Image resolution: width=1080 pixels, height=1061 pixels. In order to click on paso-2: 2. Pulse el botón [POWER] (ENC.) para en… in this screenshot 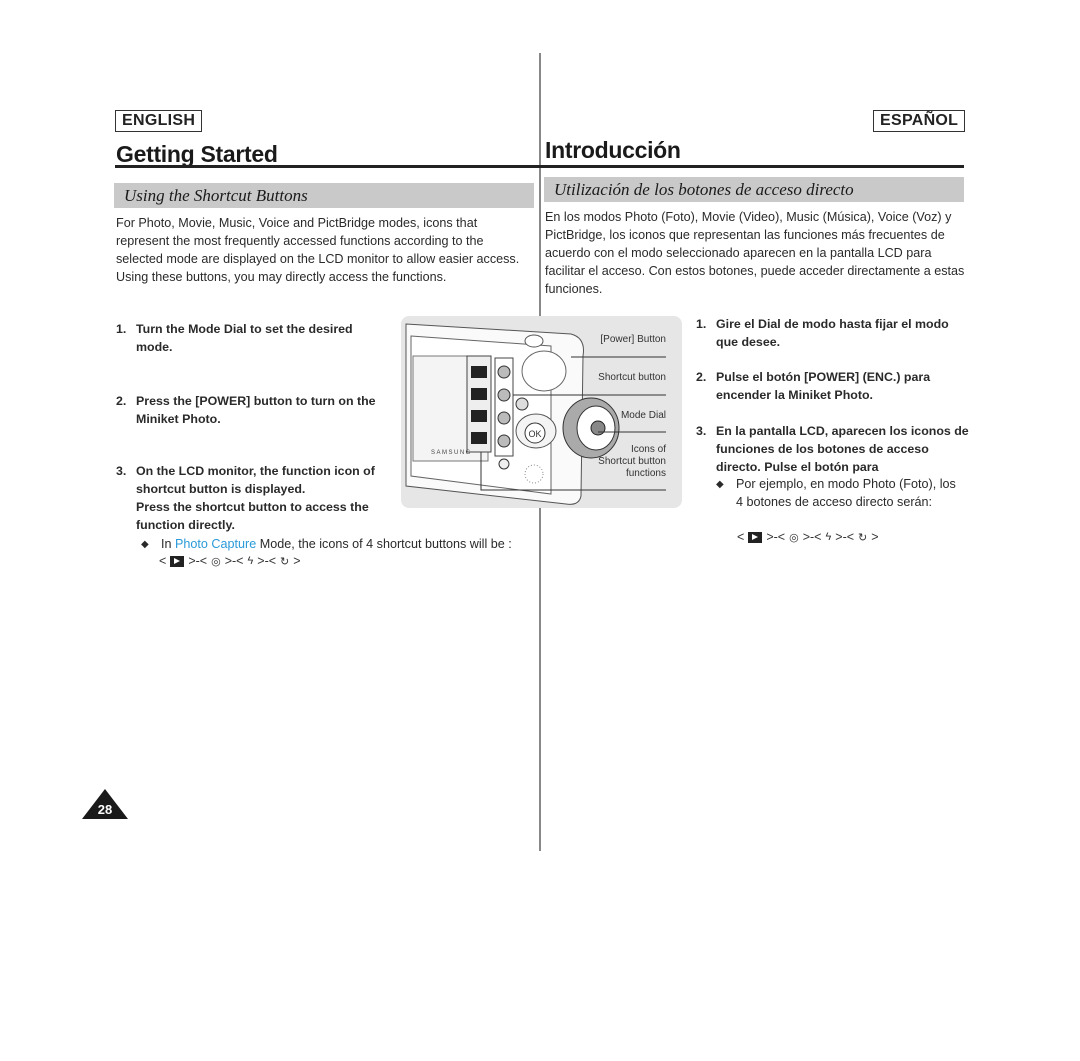, I will do `click(831, 386)`.